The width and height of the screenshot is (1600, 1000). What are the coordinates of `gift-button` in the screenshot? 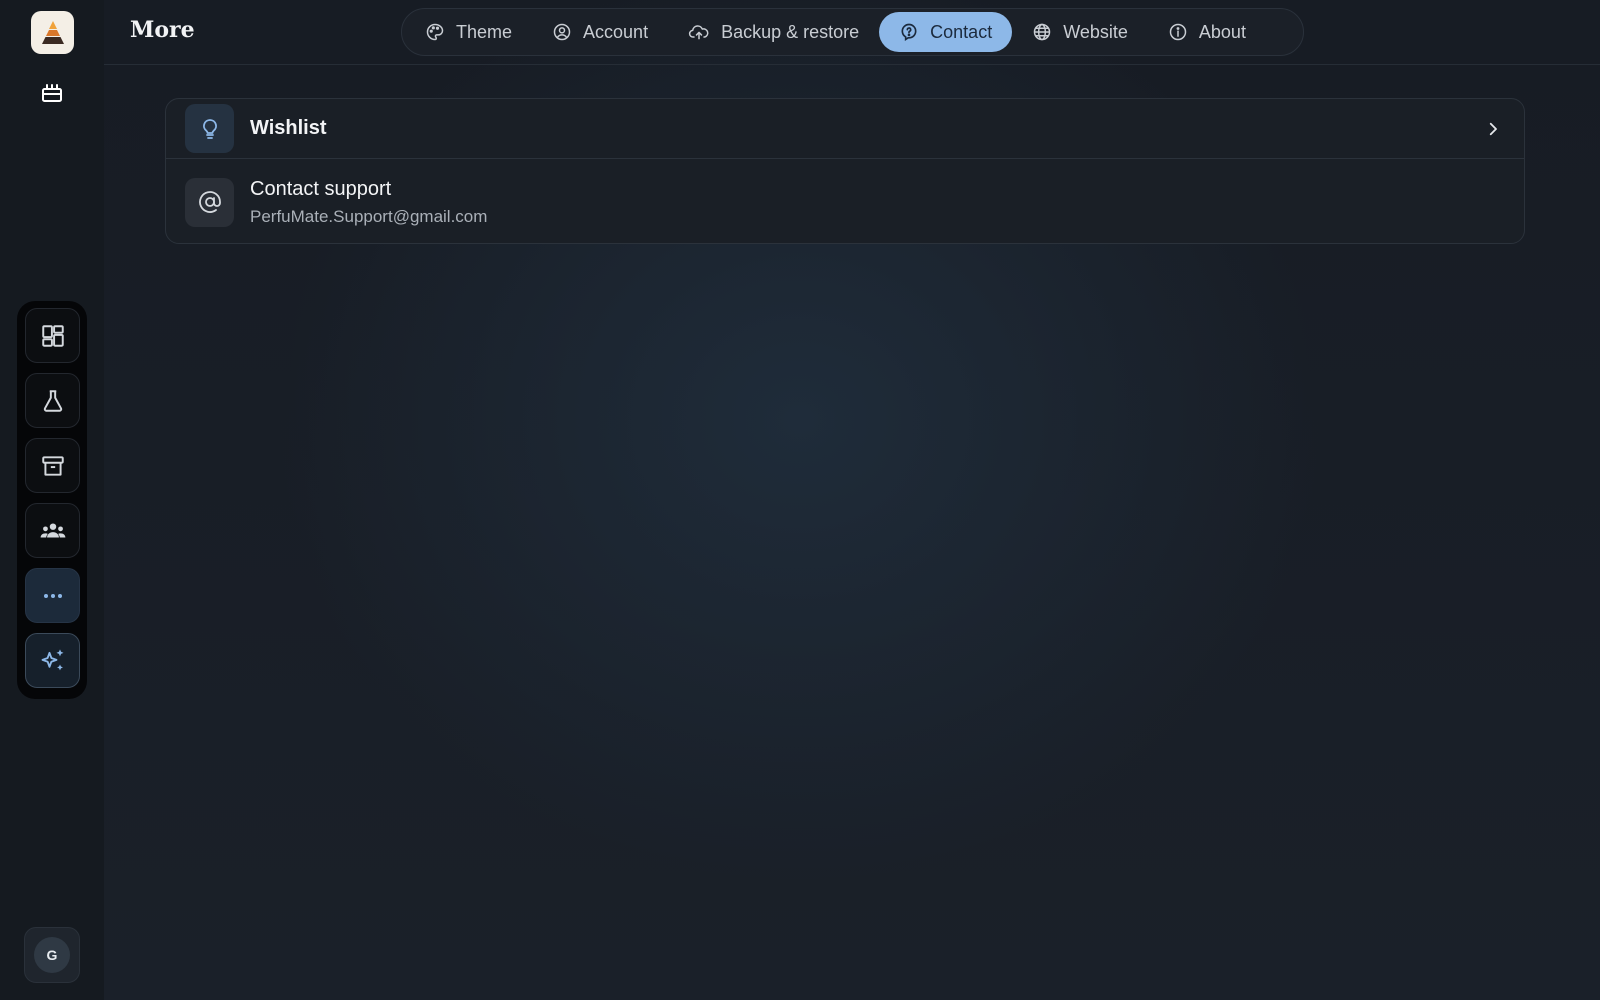 It's located at (52, 92).